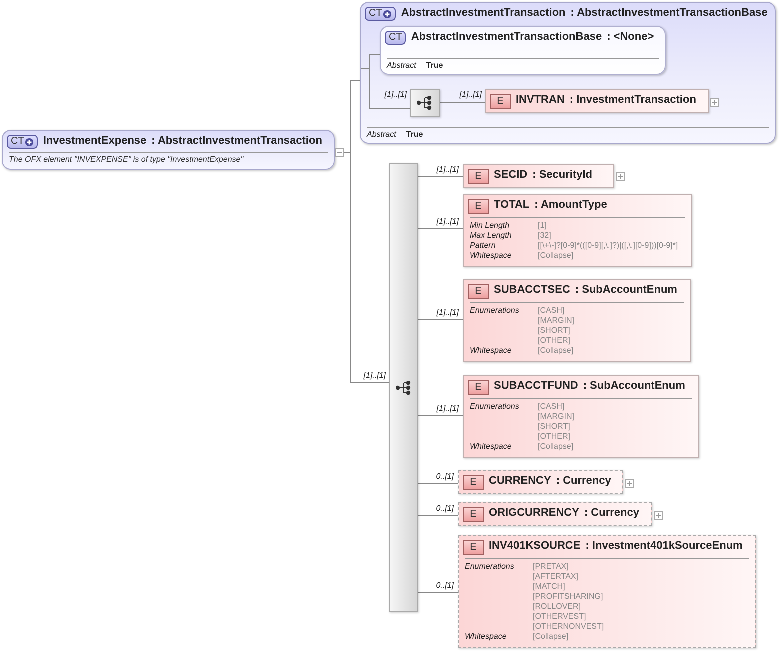  Describe the element at coordinates (520, 481) in the screenshot. I see `node-name: CURRENCY` at that location.